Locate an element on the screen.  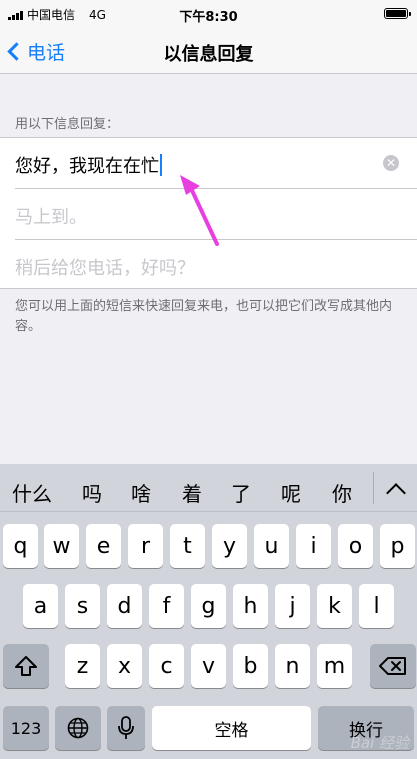
reply-row-2: 马上到。 is located at coordinates (216, 214).